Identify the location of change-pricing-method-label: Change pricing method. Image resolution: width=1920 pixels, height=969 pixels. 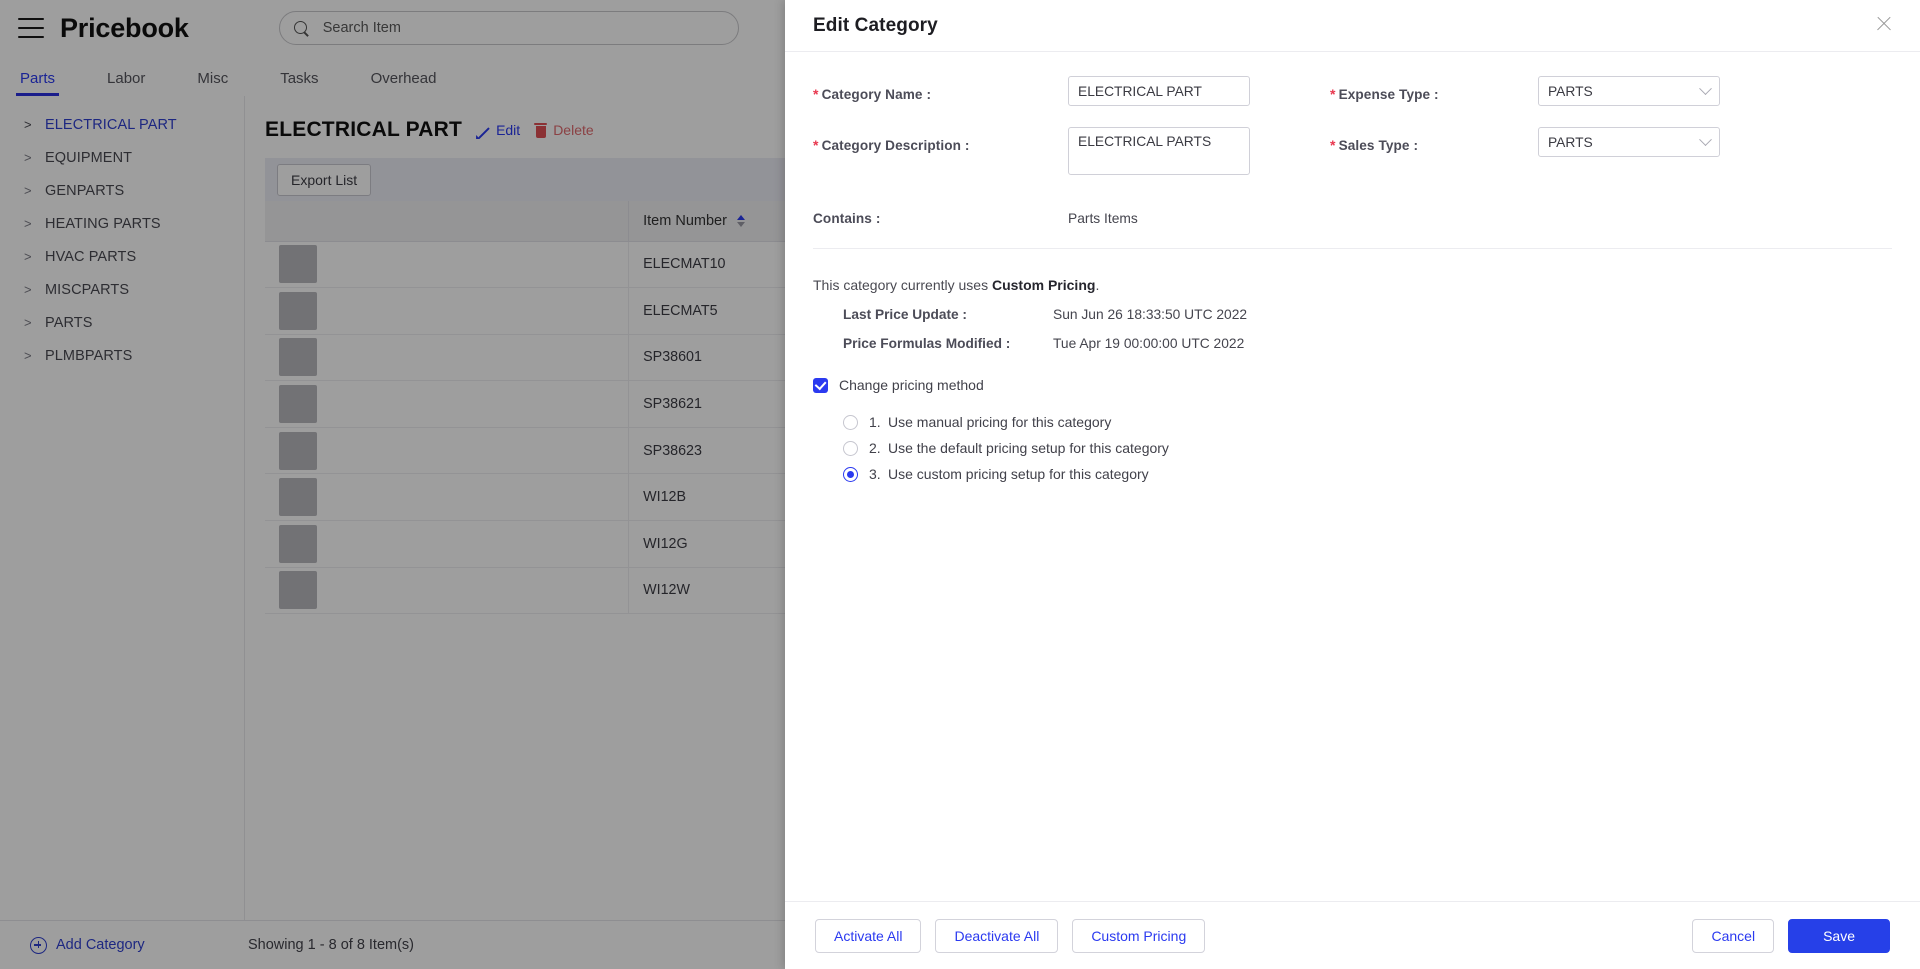
(911, 385).